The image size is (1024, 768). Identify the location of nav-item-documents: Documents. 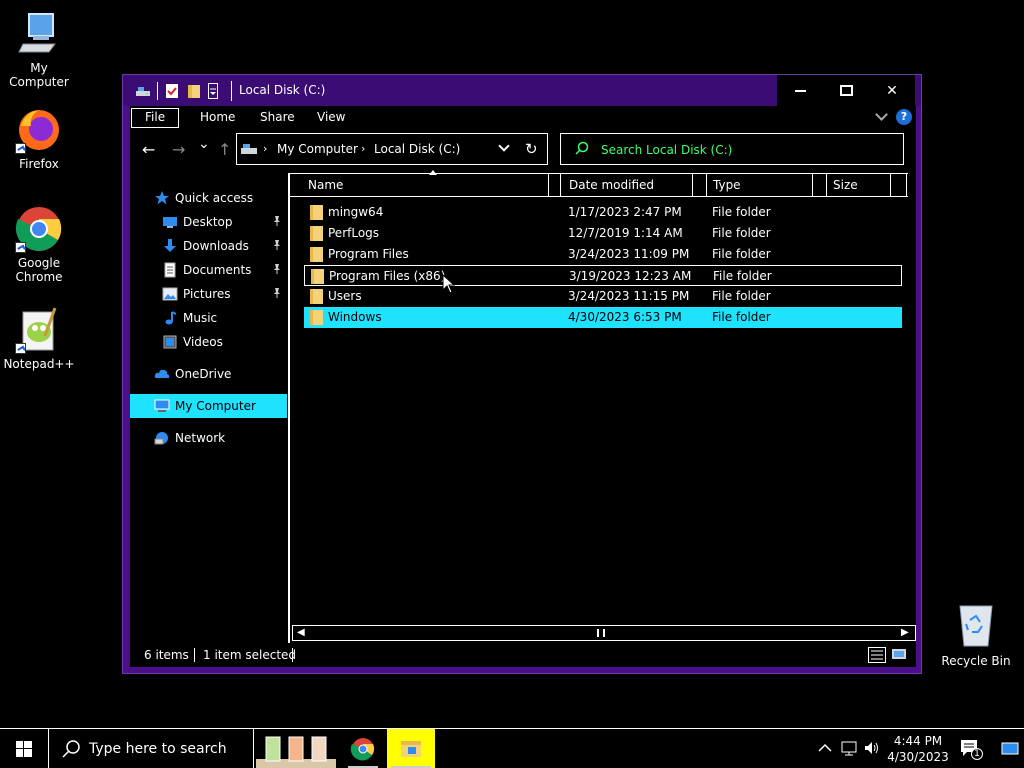
(208, 270).